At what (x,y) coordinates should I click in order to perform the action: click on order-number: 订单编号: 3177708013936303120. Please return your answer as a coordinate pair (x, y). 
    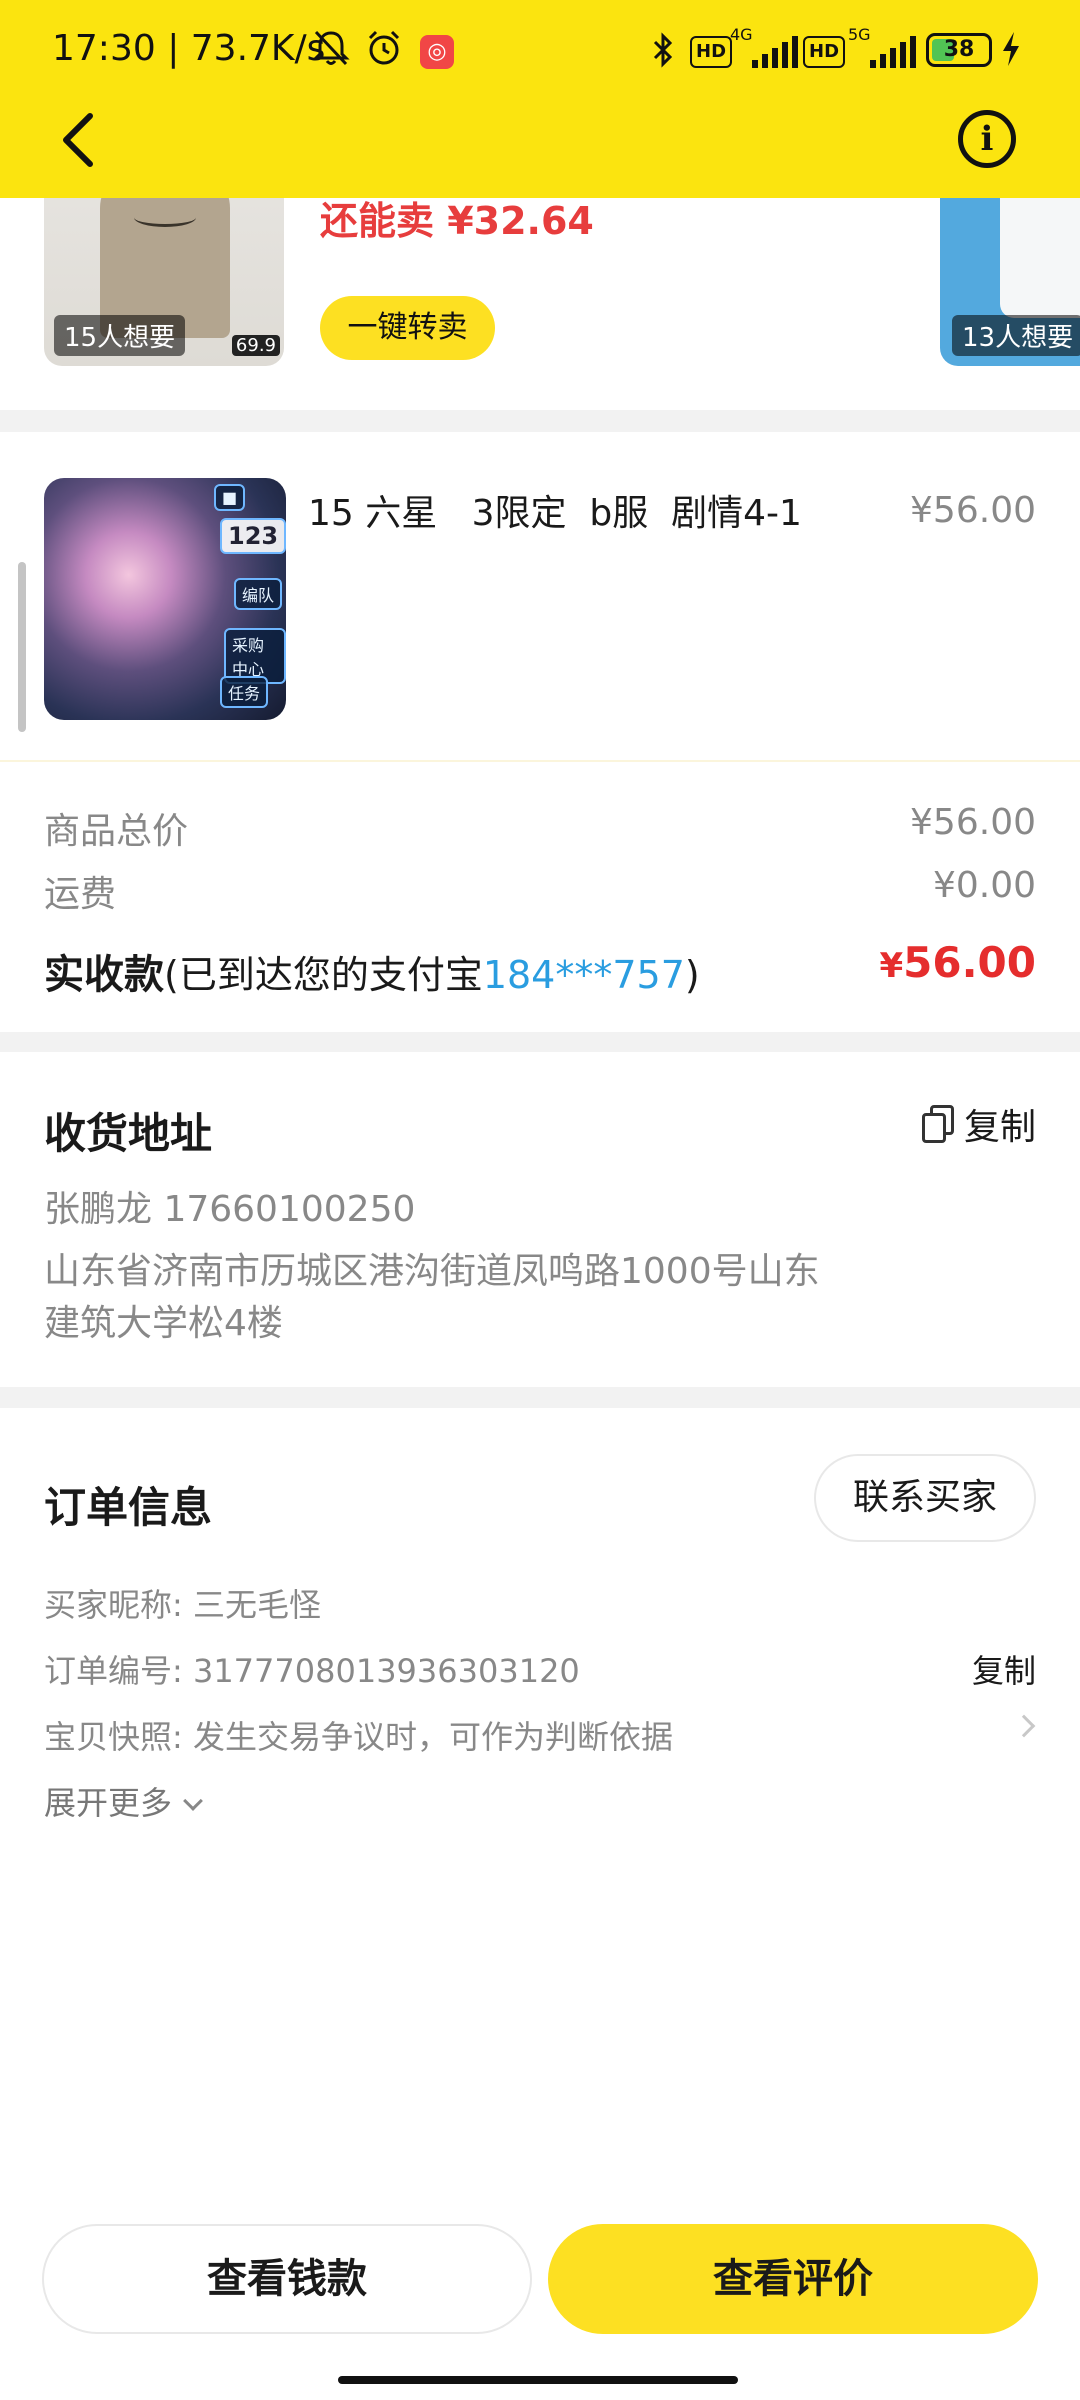
    Looking at the image, I should click on (312, 1671).